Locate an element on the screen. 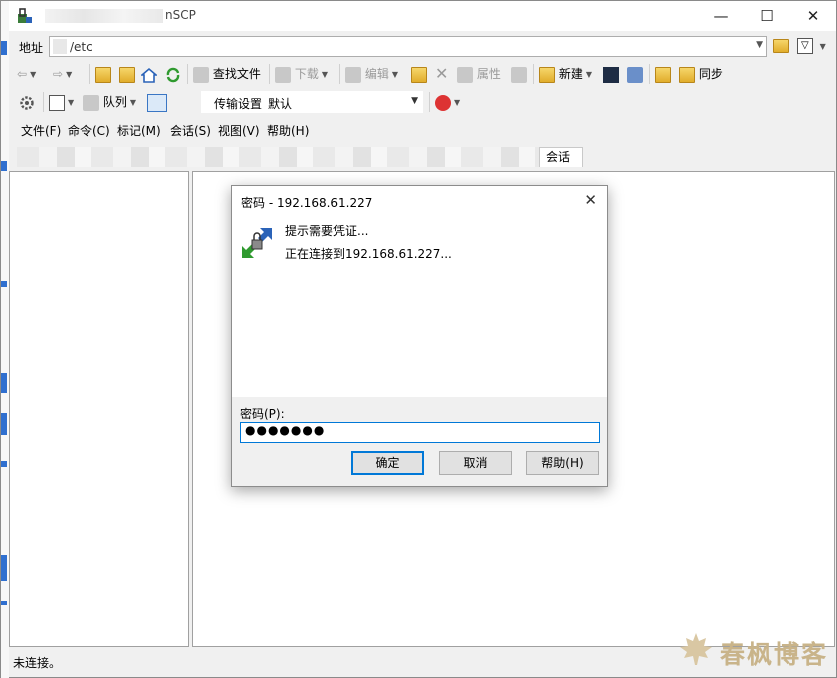  download-icon is located at coordinates (283, 74).